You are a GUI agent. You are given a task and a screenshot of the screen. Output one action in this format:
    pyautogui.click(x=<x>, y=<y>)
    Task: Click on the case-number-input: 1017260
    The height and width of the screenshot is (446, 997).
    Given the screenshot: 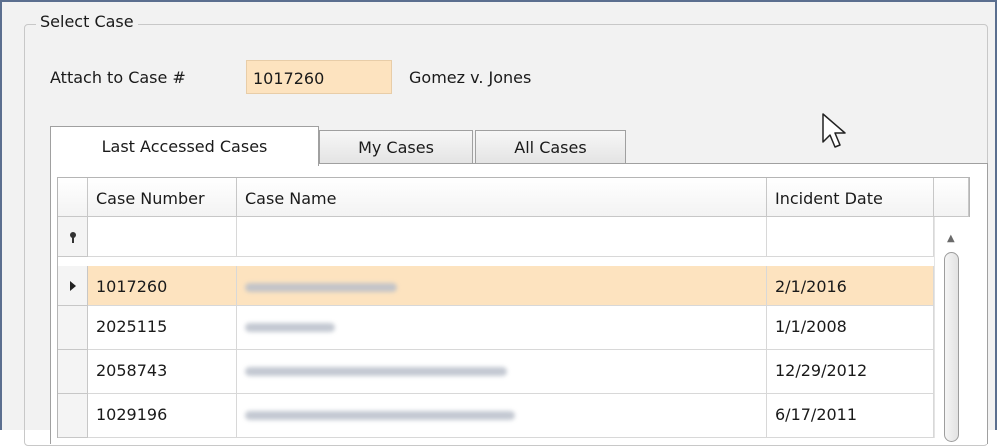 What is the action you would take?
    pyautogui.click(x=319, y=77)
    